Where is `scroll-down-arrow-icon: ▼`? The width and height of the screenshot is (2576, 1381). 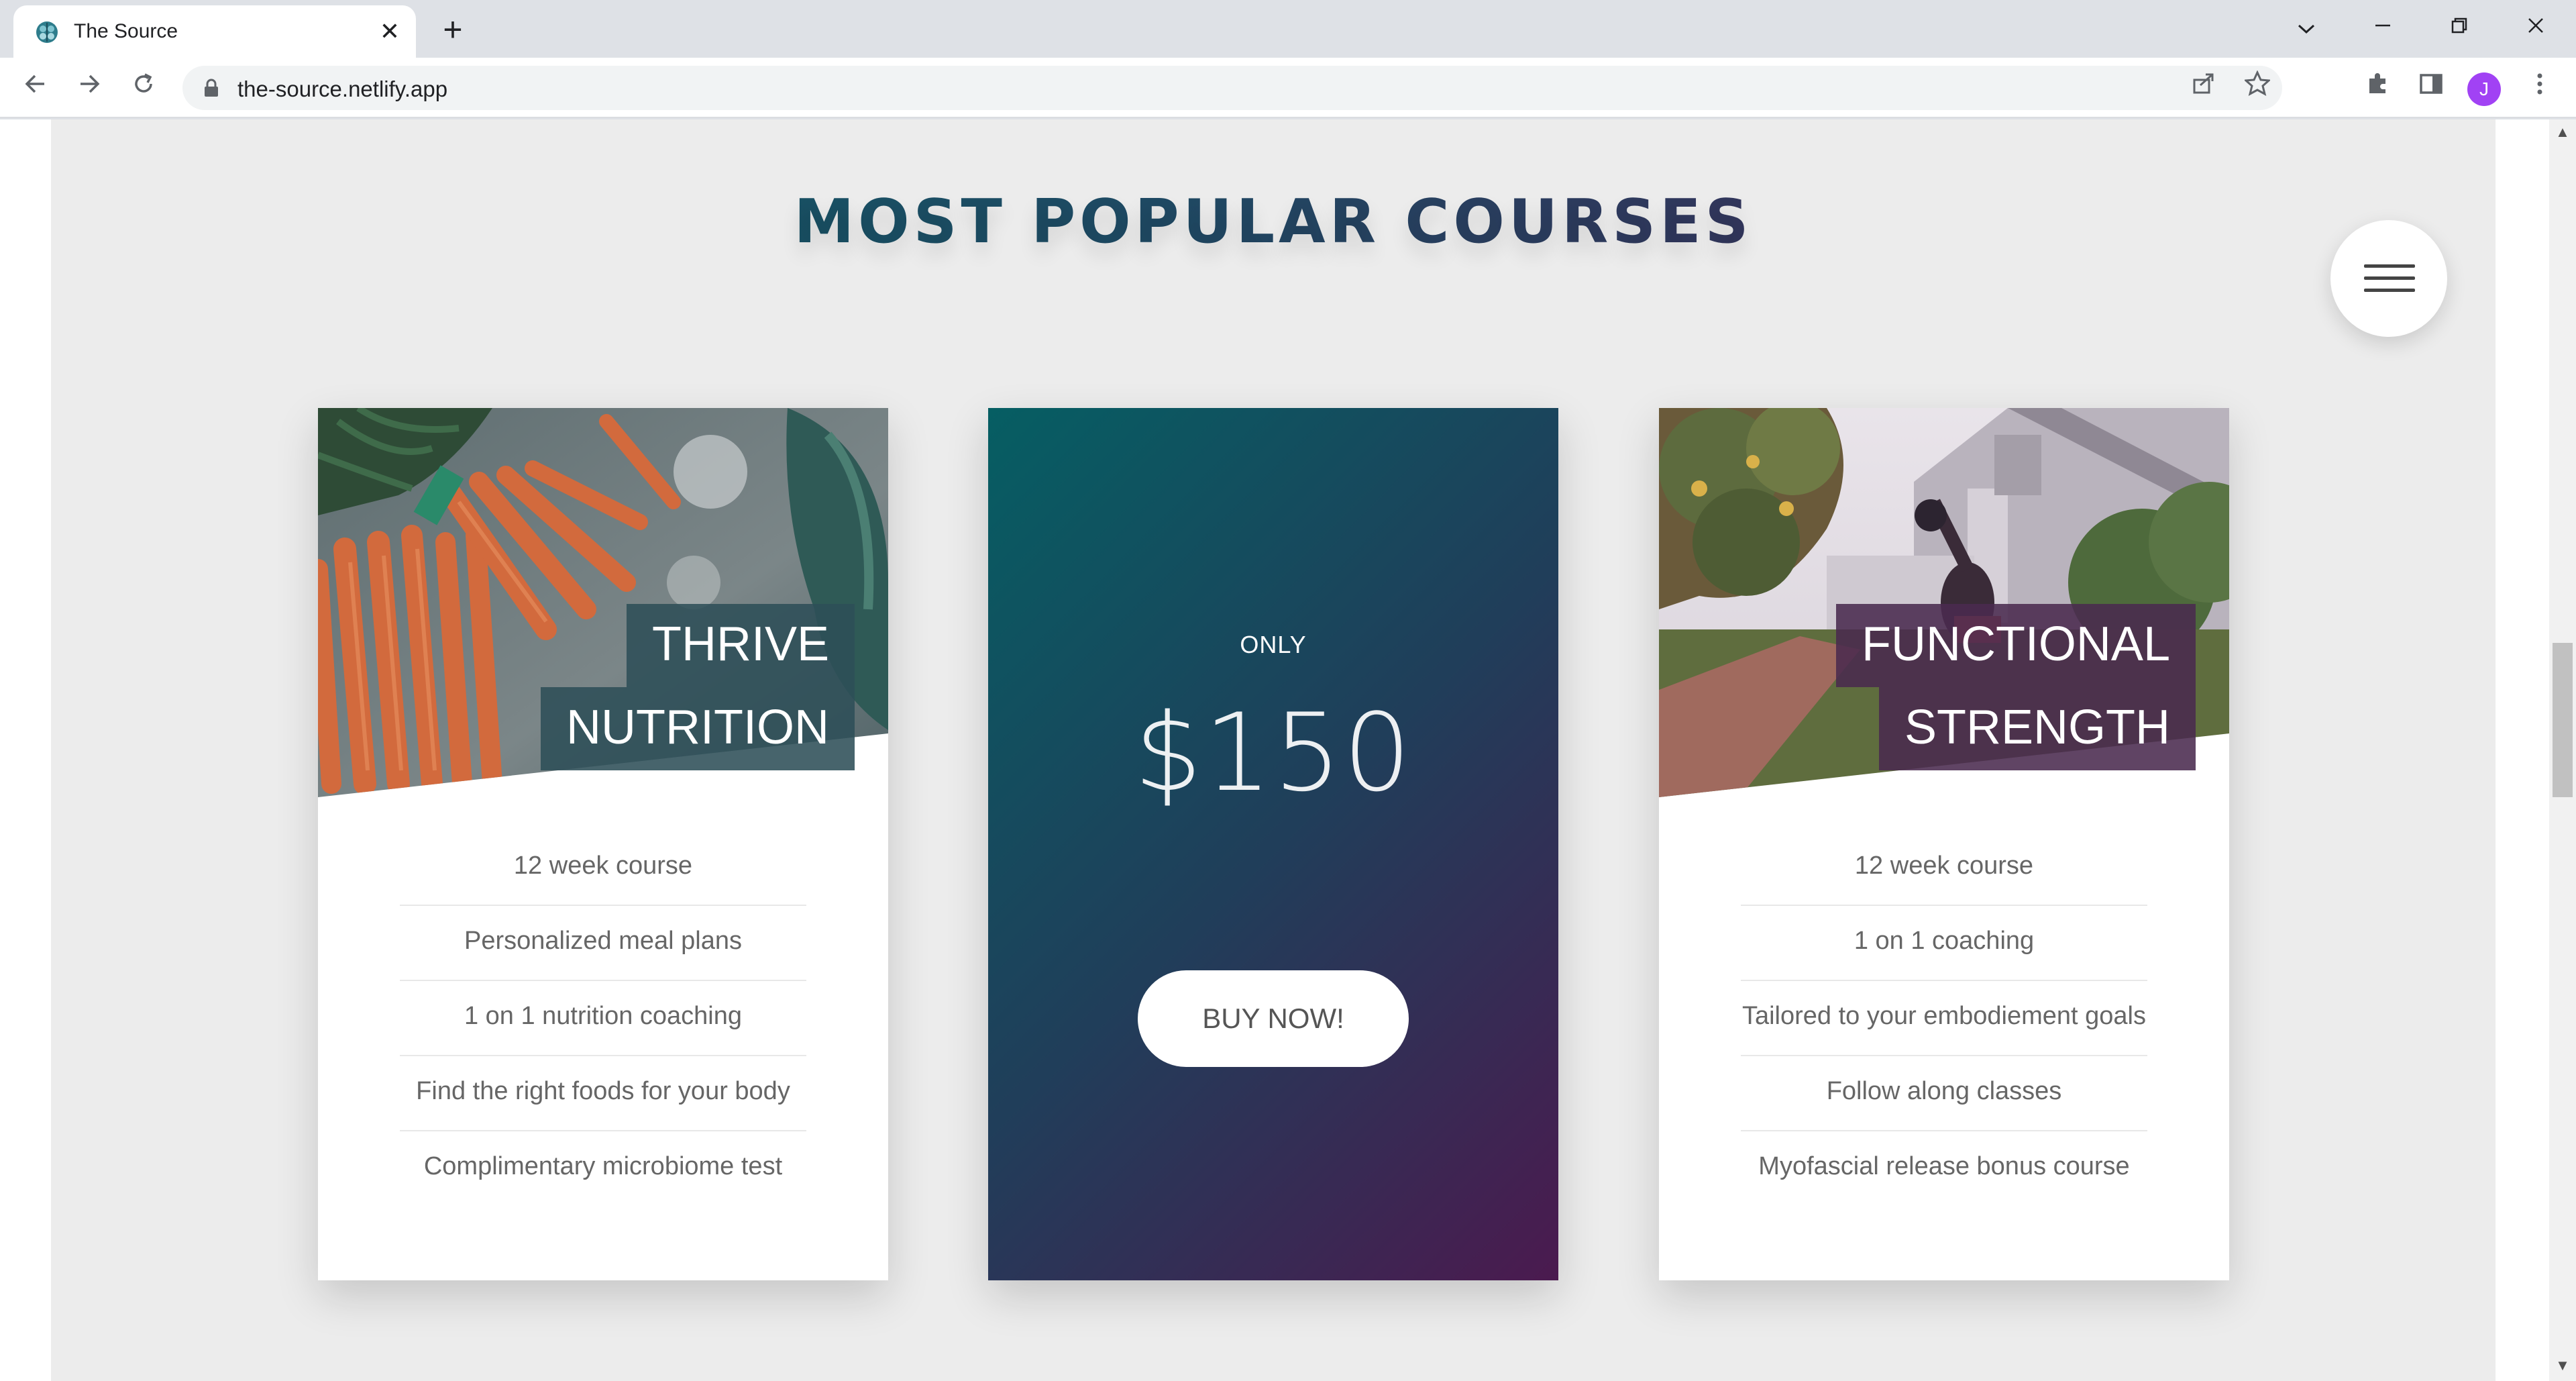 scroll-down-arrow-icon: ▼ is located at coordinates (2562, 1367).